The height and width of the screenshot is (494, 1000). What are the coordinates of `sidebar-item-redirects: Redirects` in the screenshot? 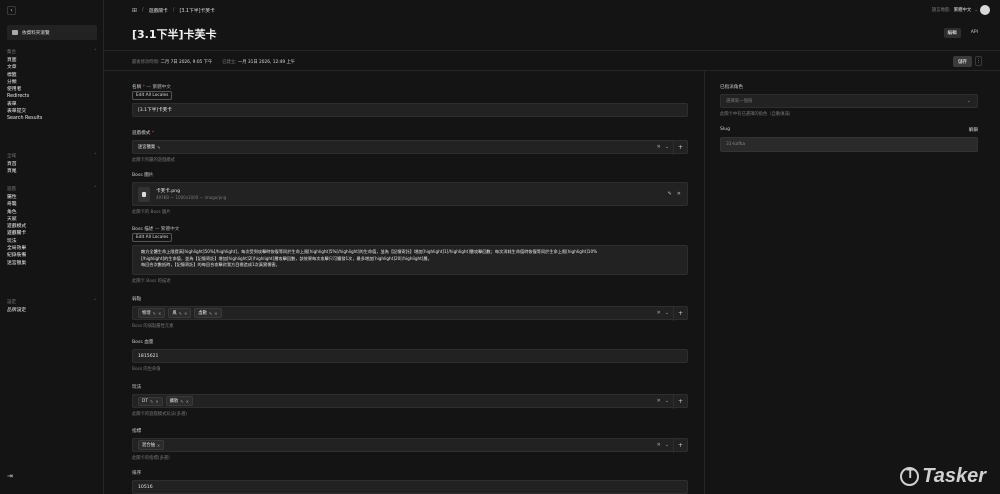 It's located at (52, 96).